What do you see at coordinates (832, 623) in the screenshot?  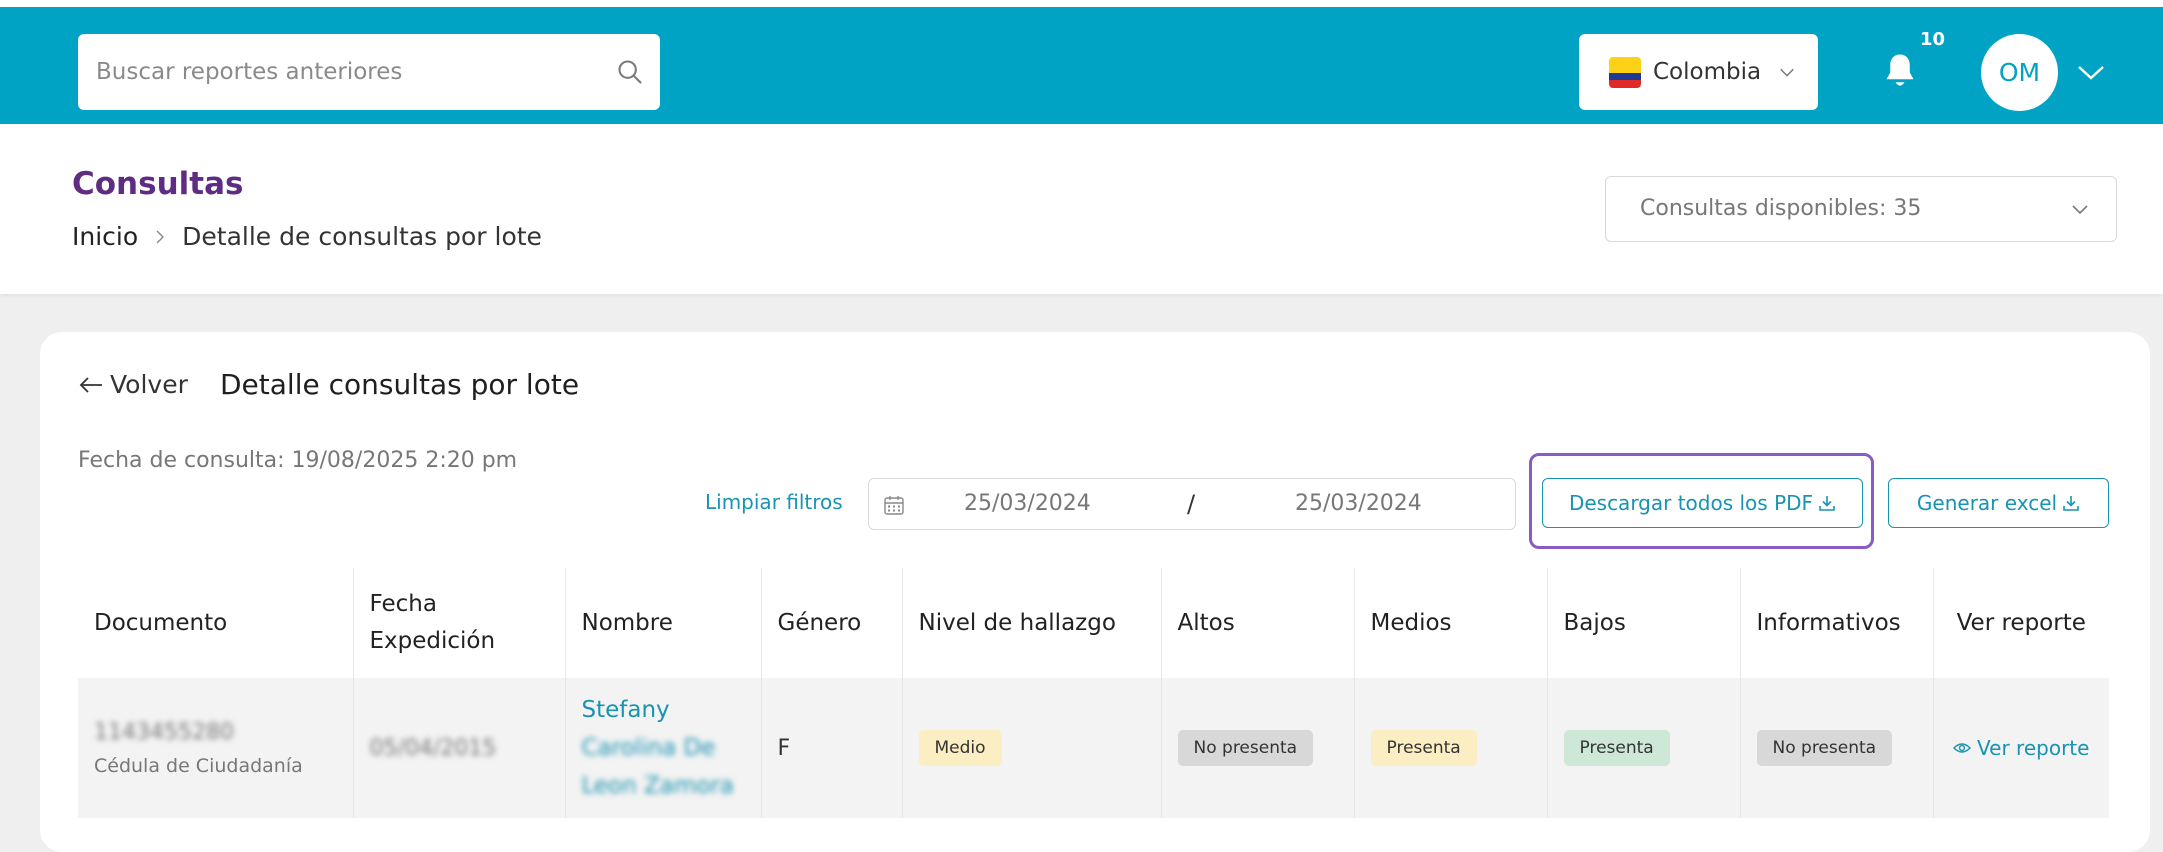 I see `column-header: Género` at bounding box center [832, 623].